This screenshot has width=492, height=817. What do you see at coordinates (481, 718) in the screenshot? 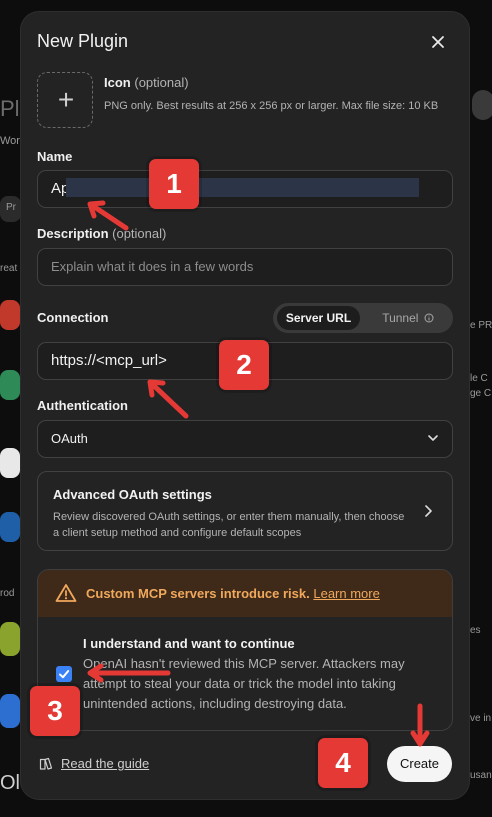
I see `bg-text: ve in` at bounding box center [481, 718].